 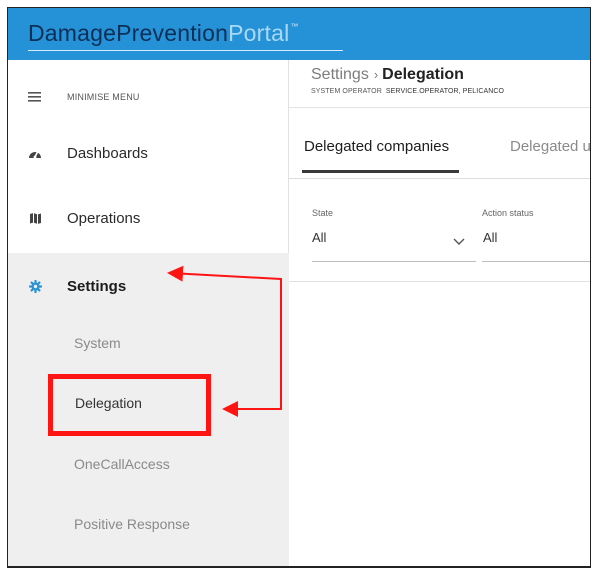 I want to click on sidebar-label-dashboards: Dashboards, so click(x=107, y=153).